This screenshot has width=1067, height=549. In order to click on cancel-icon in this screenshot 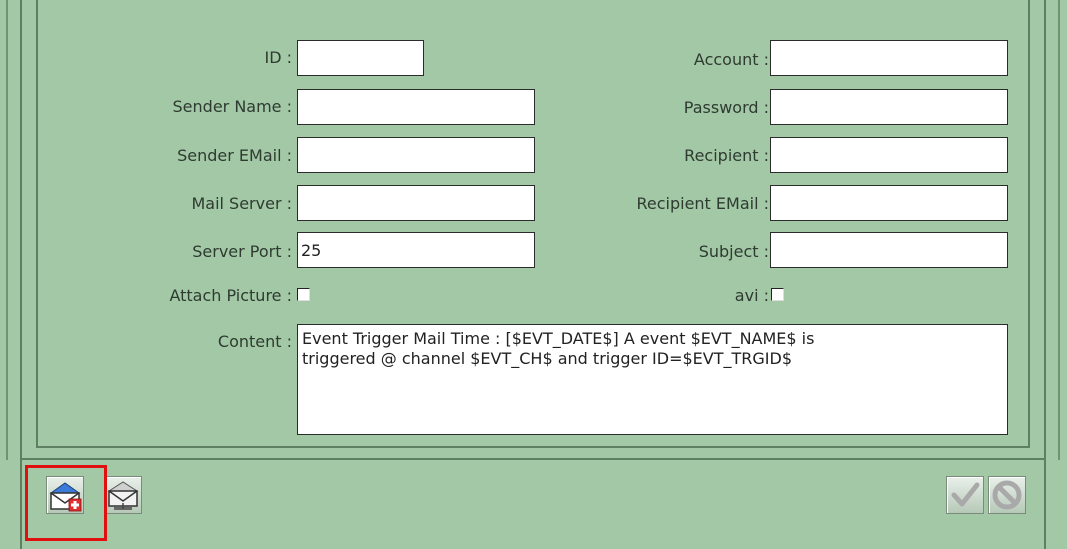, I will do `click(1007, 495)`.